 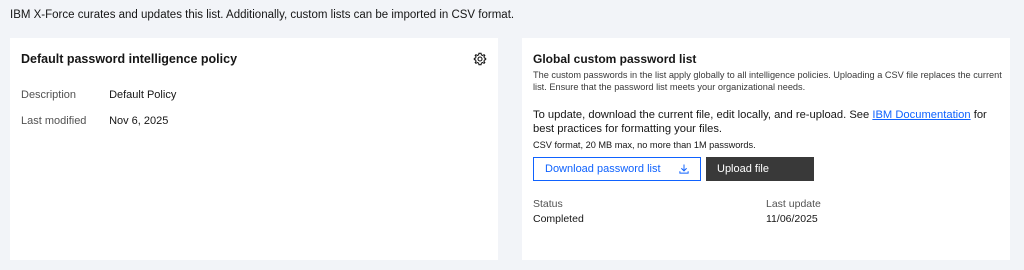 I want to click on policy-card-title: Default password intelligence policy, so click(x=129, y=59).